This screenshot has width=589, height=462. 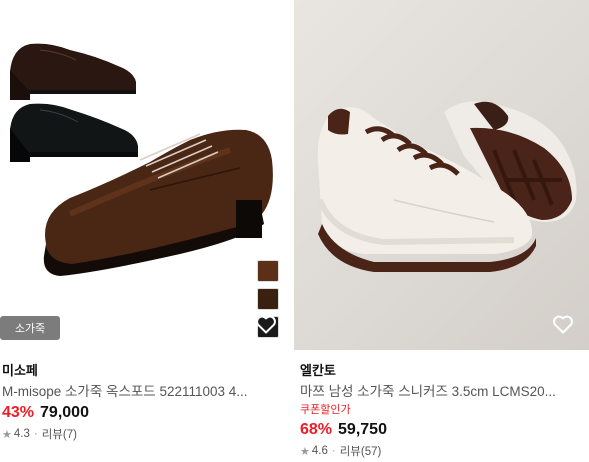 What do you see at coordinates (21, 434) in the screenshot?
I see `rating-value: 4.3` at bounding box center [21, 434].